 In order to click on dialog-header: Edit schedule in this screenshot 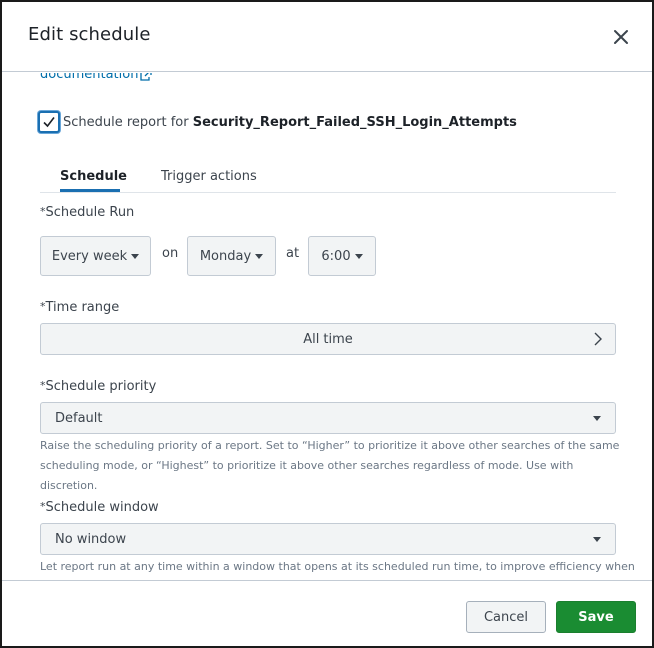, I will do `click(327, 37)`.